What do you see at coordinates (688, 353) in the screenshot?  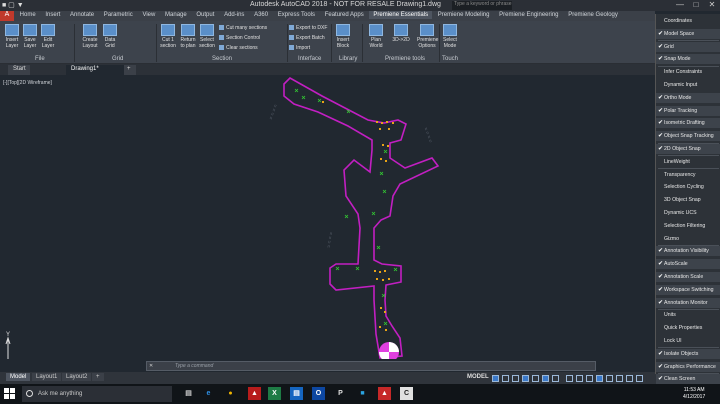 I see `menu-item-isolate-objects: ✔ Isolate Objects` at bounding box center [688, 353].